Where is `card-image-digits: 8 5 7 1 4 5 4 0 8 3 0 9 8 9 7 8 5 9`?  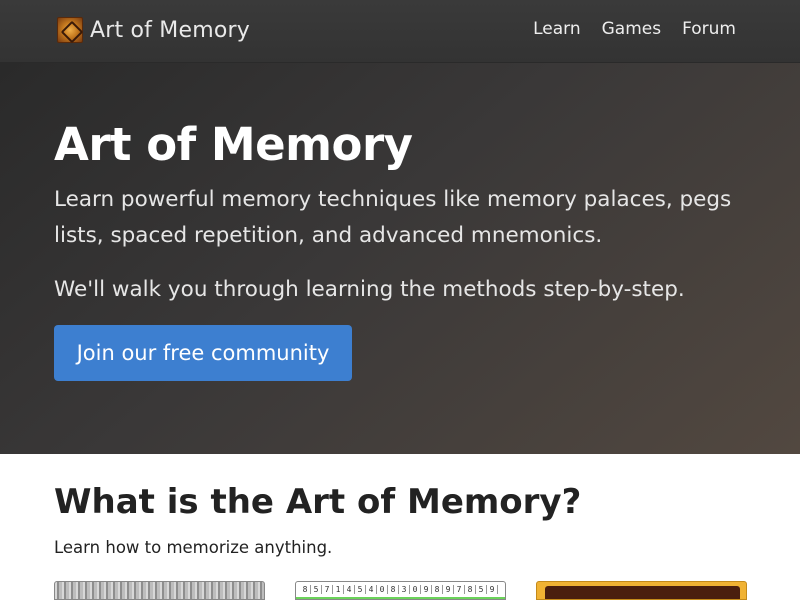
card-image-digits: 8 5 7 1 4 5 4 0 8 3 0 9 8 9 7 8 5 9 is located at coordinates (400, 590).